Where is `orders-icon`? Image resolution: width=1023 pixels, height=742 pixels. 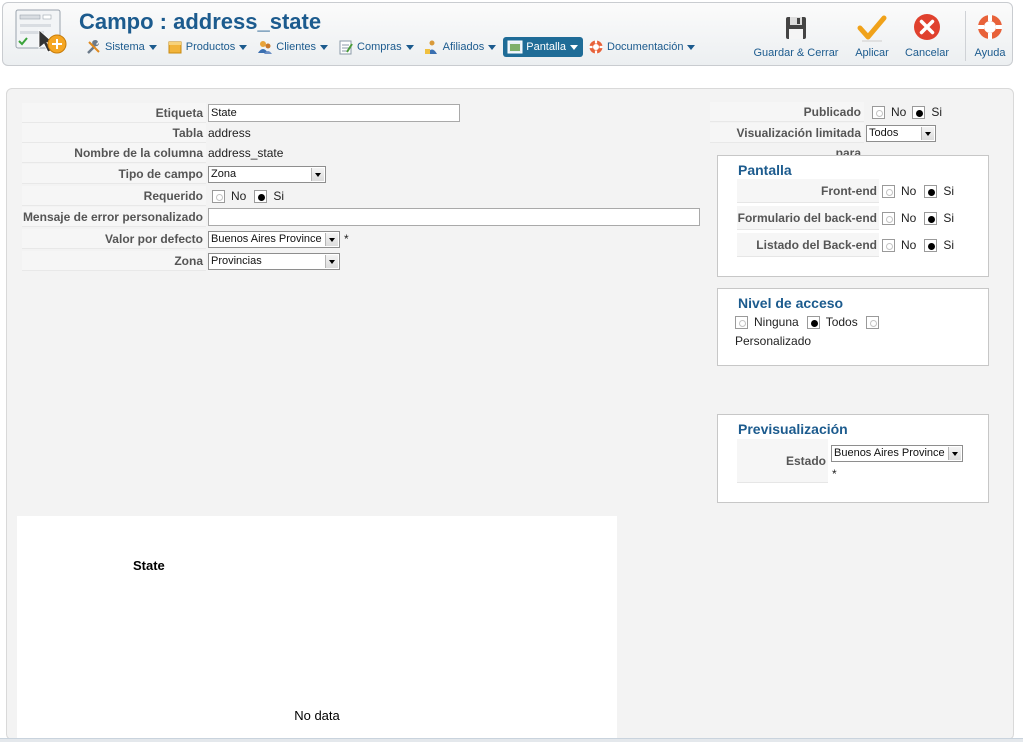
orders-icon is located at coordinates (346, 47).